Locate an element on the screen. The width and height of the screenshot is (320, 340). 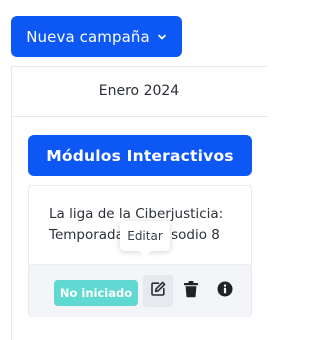
status-badge: No iniciado is located at coordinates (96, 293).